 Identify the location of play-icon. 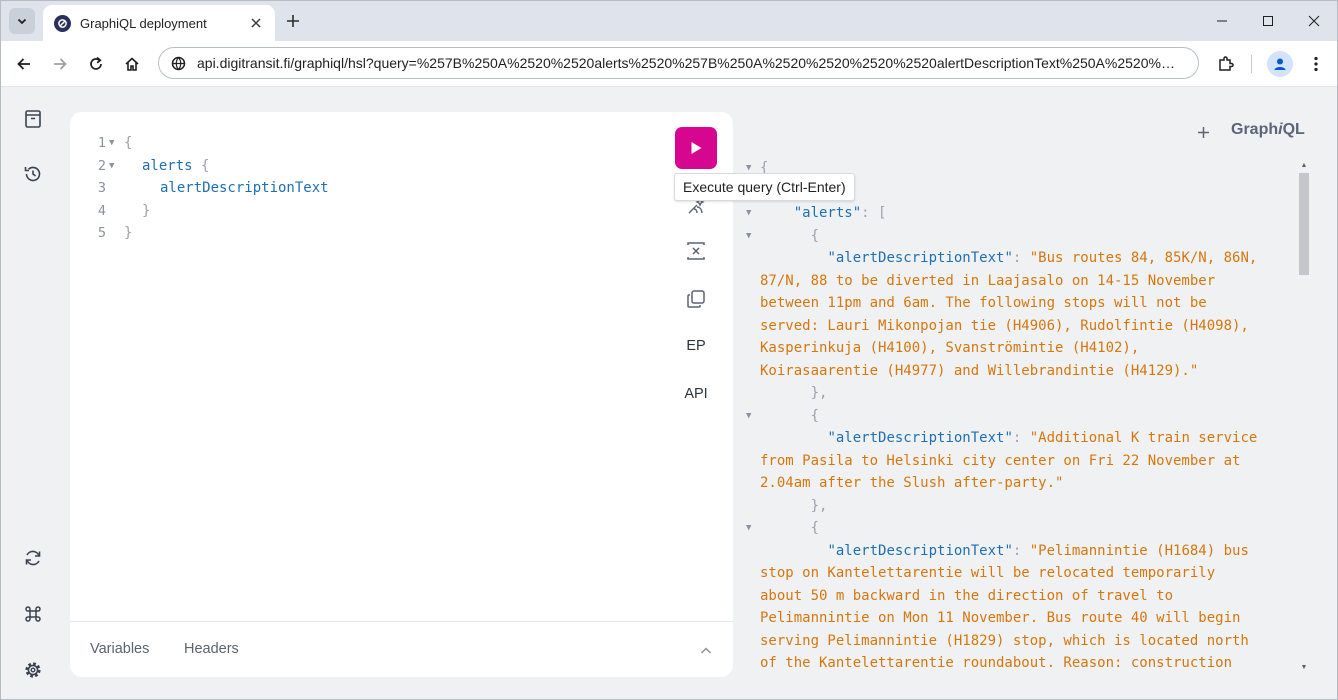
(696, 148).